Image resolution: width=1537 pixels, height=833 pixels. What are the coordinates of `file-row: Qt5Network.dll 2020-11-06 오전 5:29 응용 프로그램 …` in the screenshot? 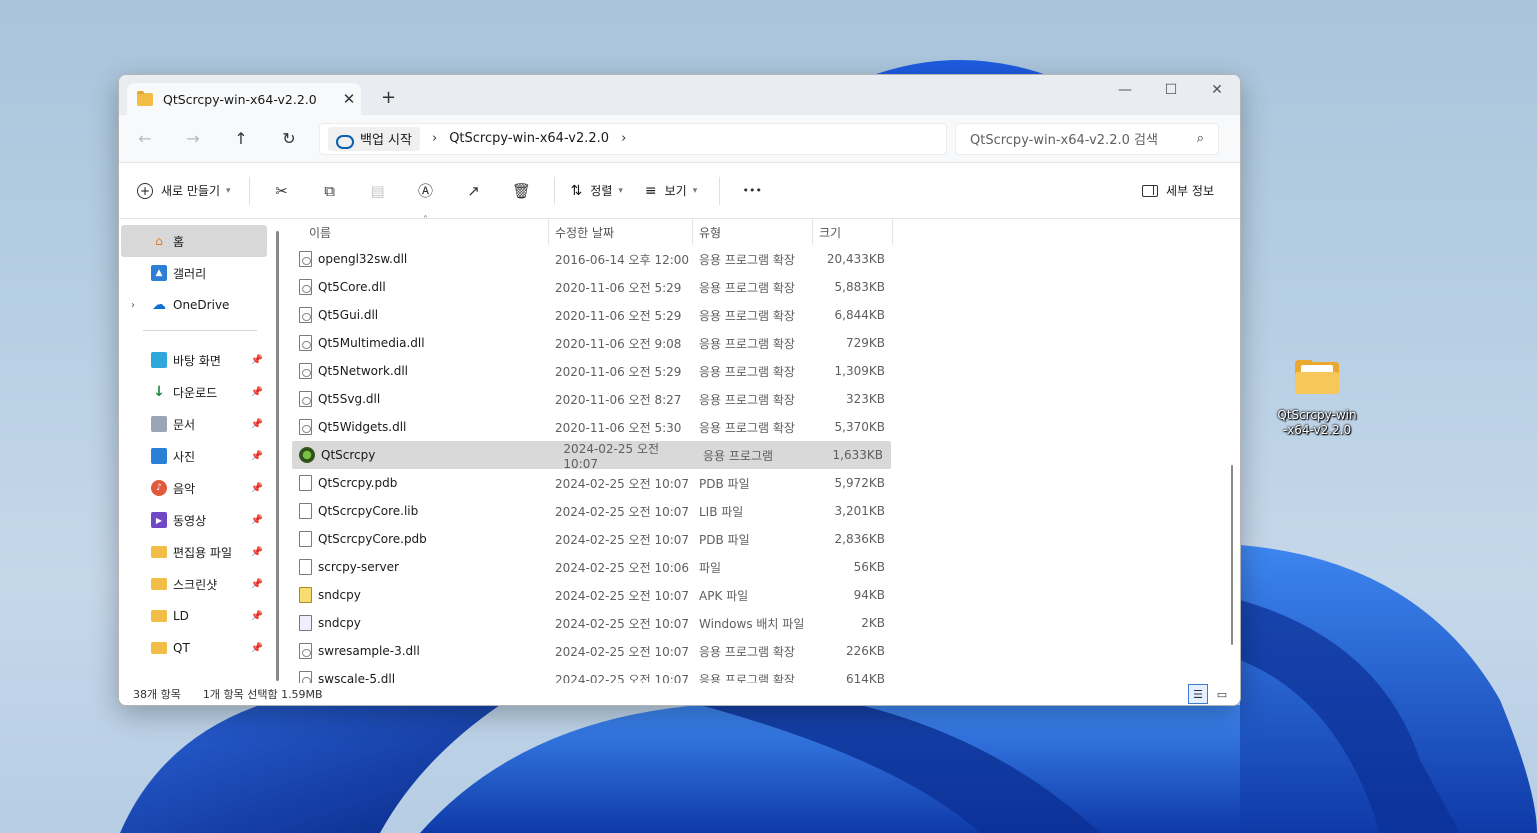 It's located at (757, 371).